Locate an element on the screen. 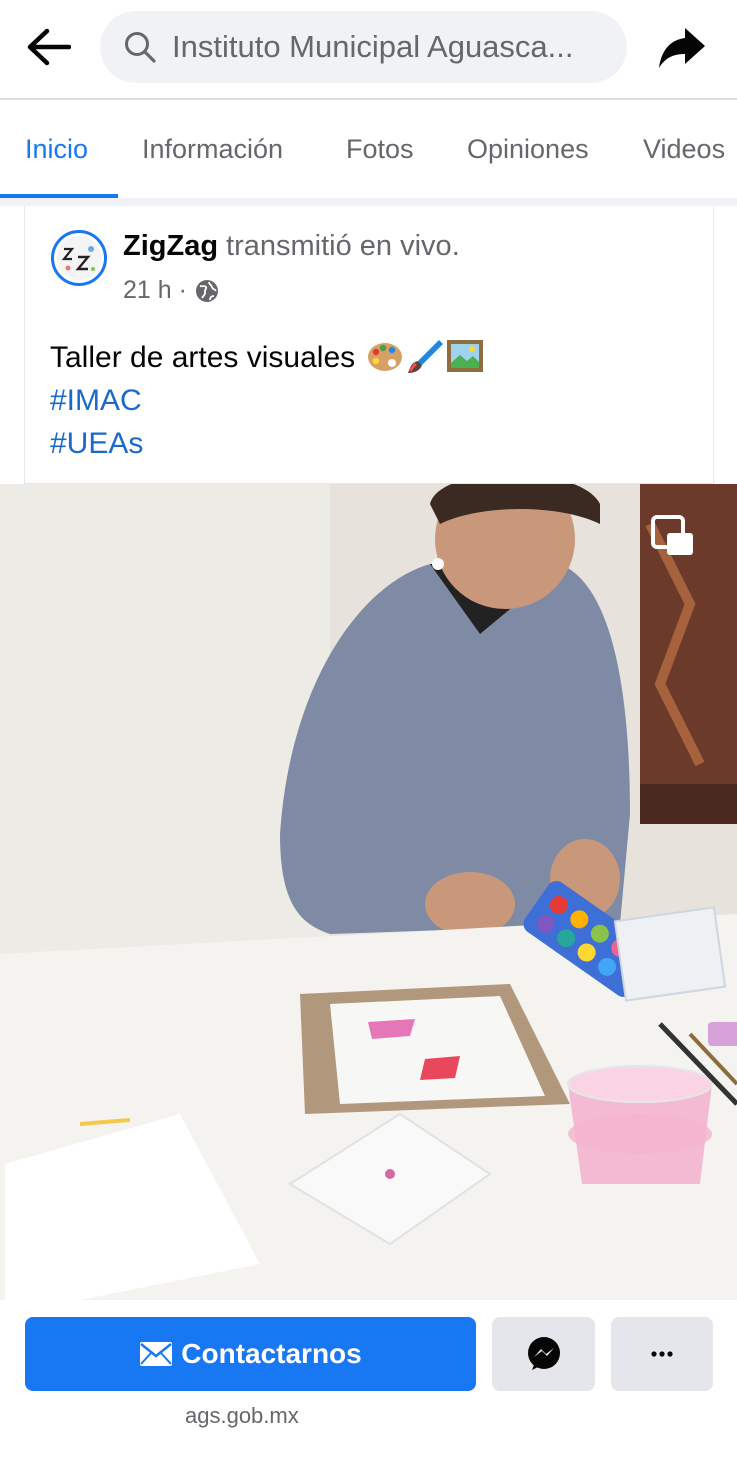 This screenshot has width=737, height=1476. tab-informacion: Información is located at coordinates (212, 149).